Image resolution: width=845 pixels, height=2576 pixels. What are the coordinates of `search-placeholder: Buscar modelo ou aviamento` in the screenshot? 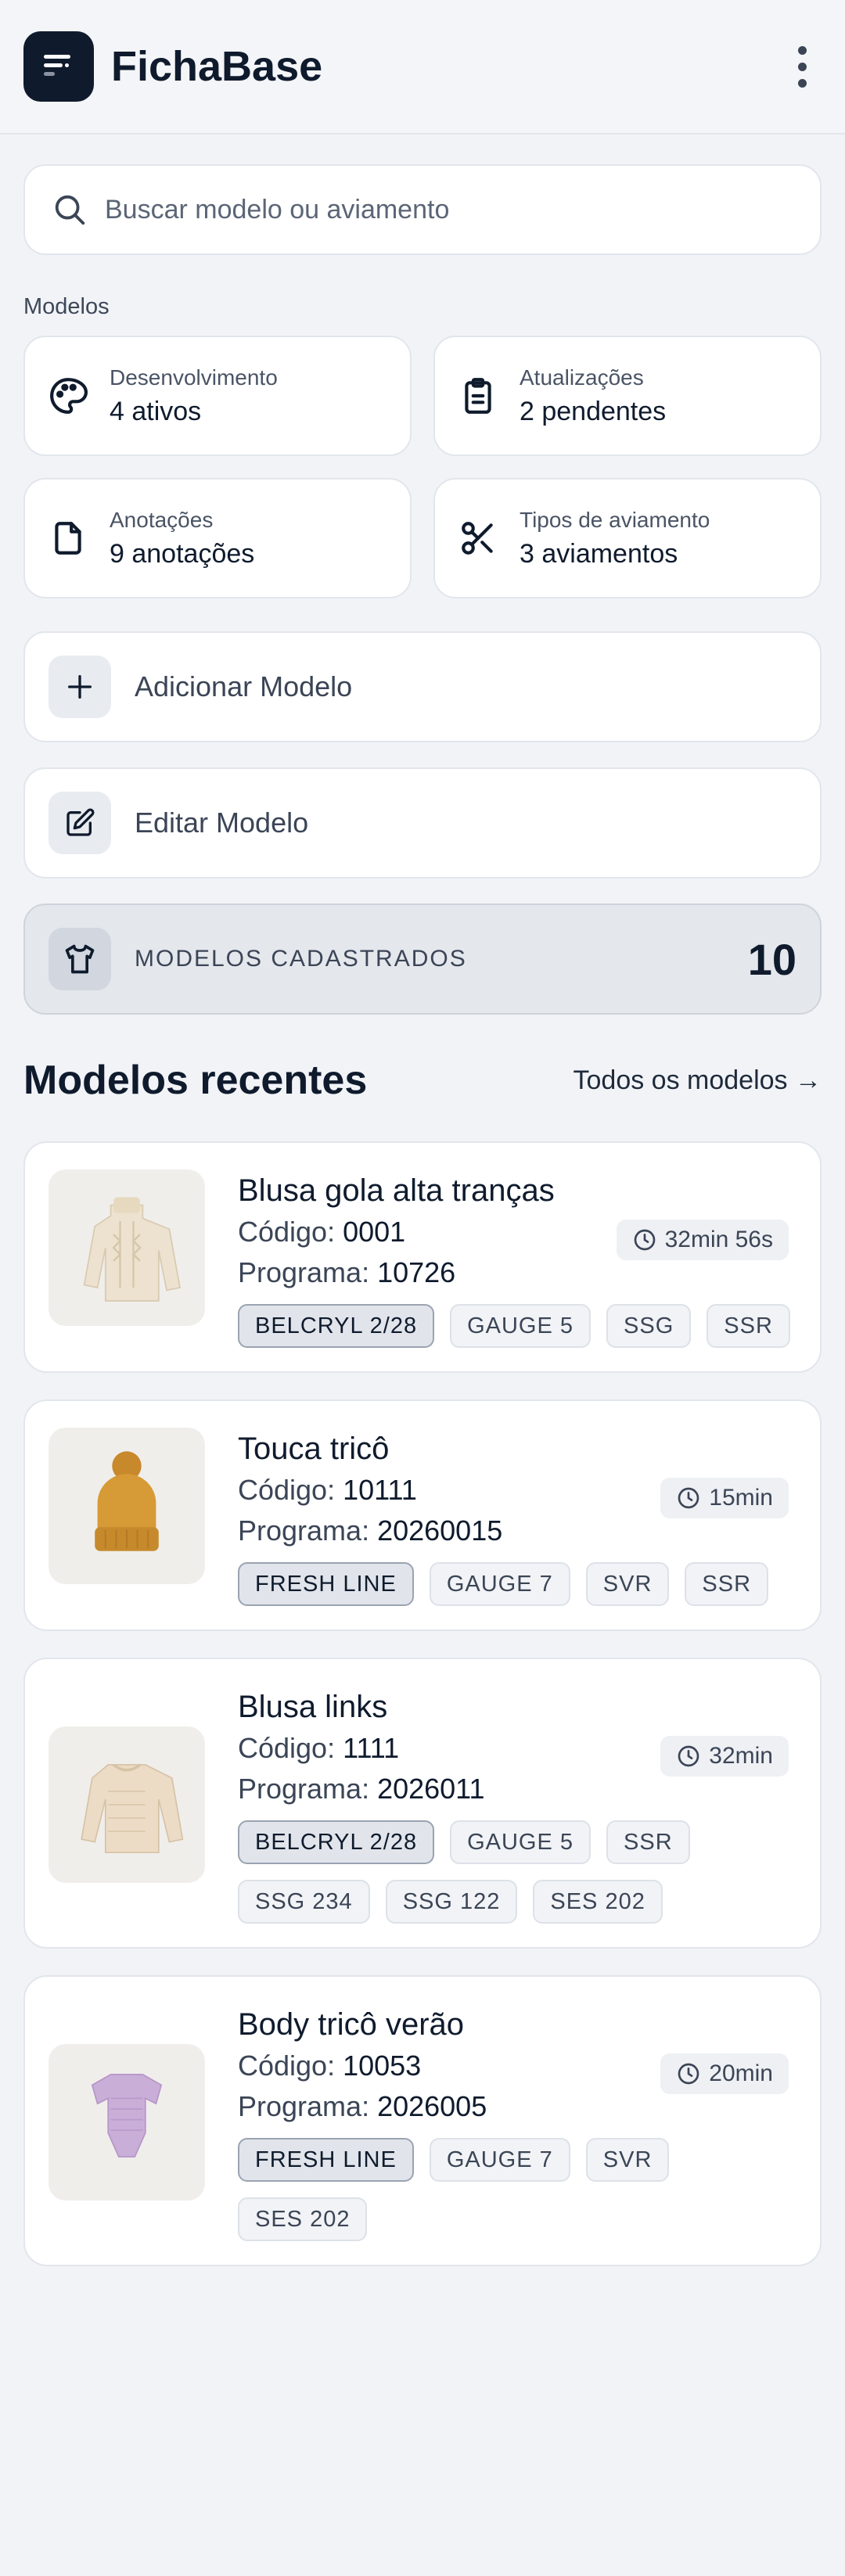 It's located at (277, 209).